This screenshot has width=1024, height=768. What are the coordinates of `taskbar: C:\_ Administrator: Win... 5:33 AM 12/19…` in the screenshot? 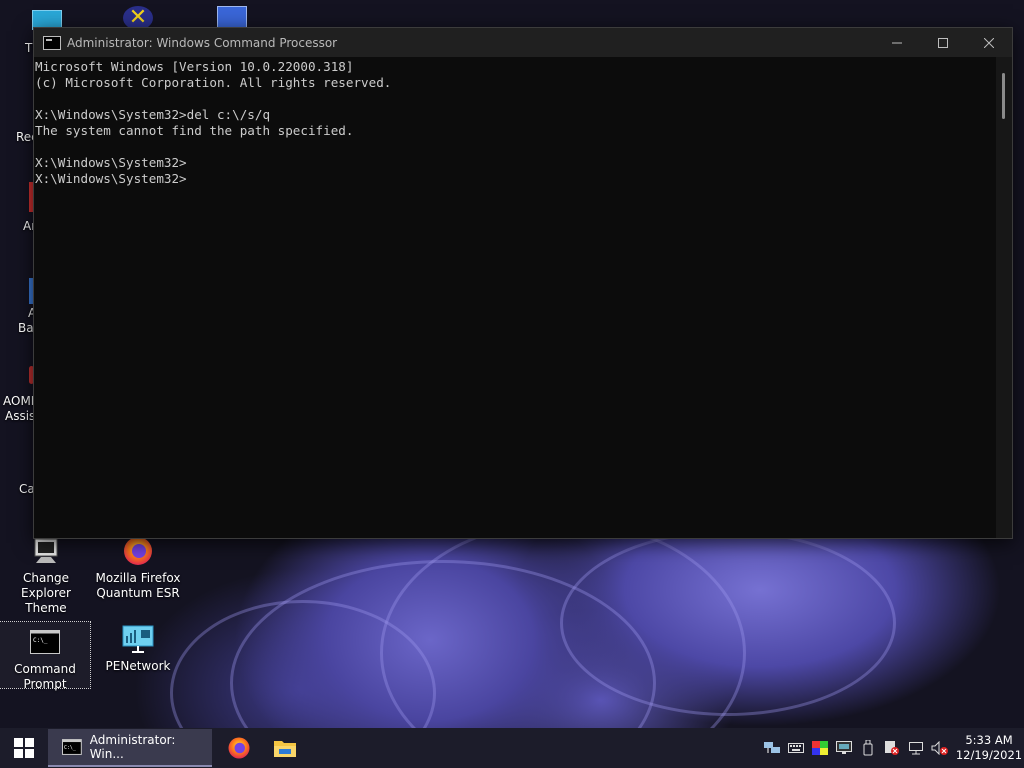 It's located at (512, 748).